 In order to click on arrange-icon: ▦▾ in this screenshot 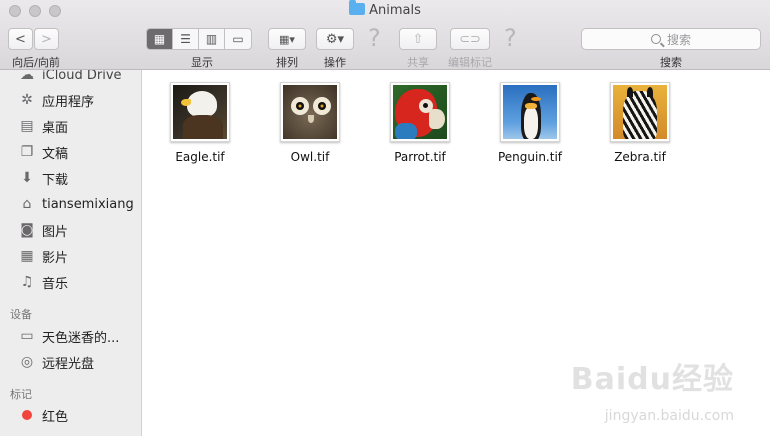, I will do `click(287, 39)`.